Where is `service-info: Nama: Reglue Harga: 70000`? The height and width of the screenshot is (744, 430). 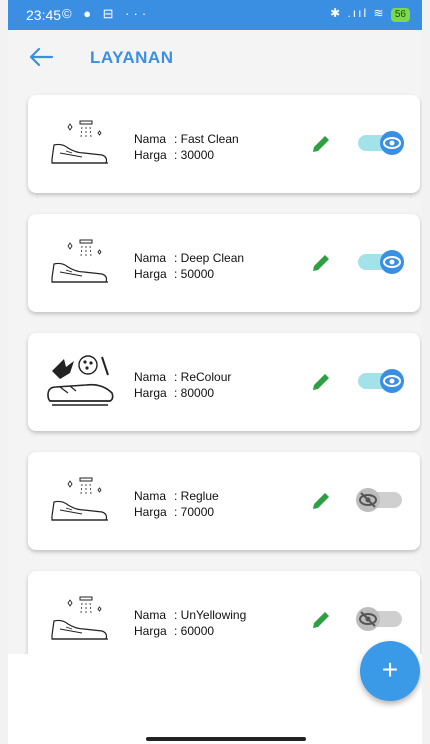 service-info: Nama: Reglue Harga: 70000 is located at coordinates (176, 504).